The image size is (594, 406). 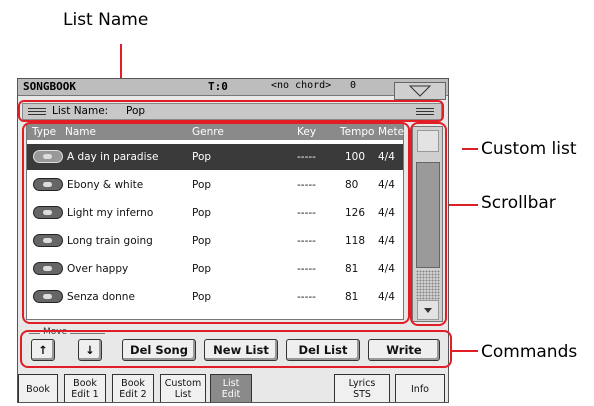 What do you see at coordinates (49, 86) in the screenshot?
I see `page-title: SONGBOOK` at bounding box center [49, 86].